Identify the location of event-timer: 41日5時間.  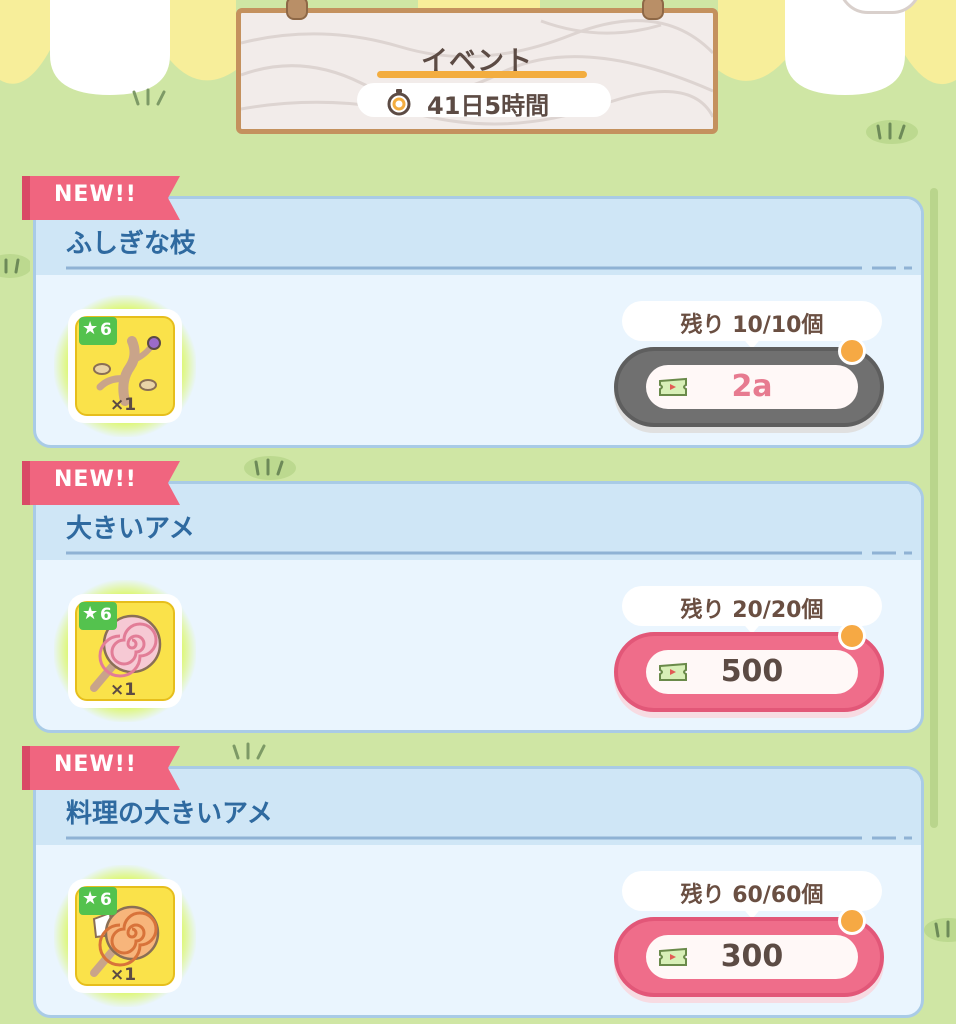
(484, 101).